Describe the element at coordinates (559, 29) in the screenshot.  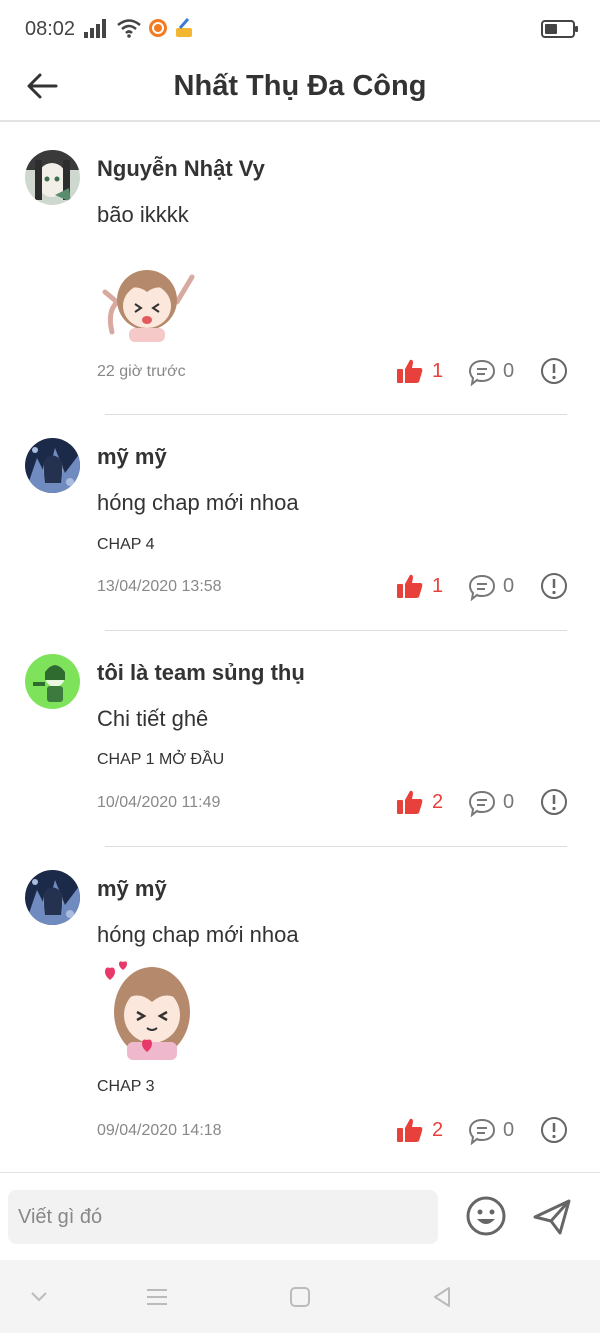
I see `battery-icon` at that location.